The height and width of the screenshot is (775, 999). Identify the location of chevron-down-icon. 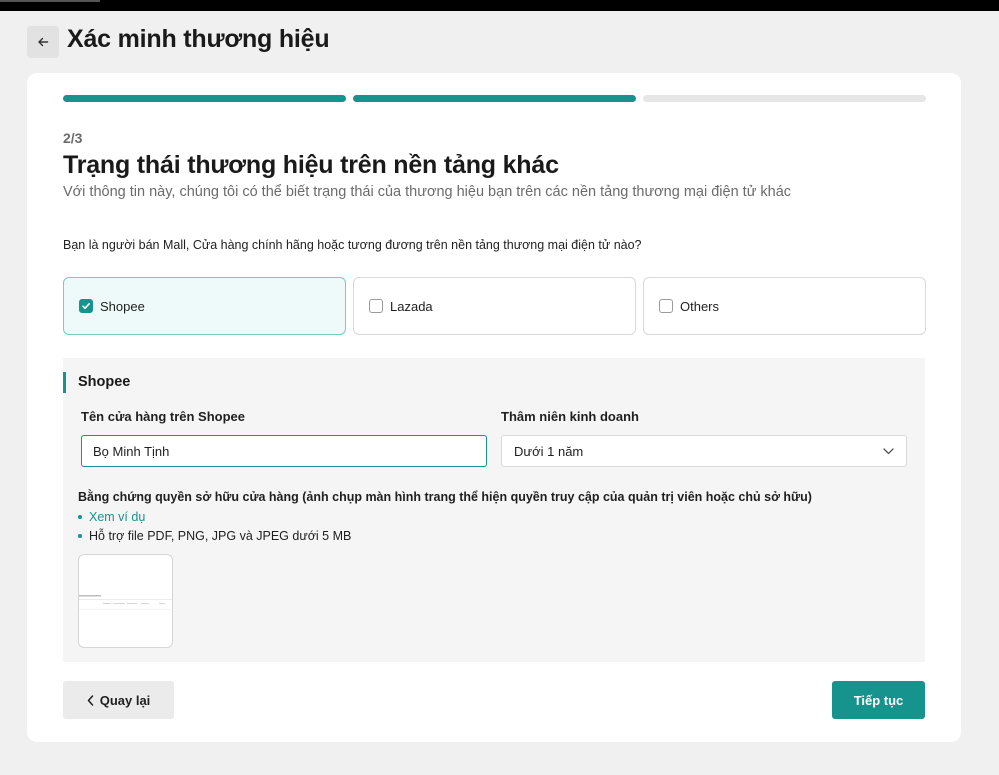
(888, 450).